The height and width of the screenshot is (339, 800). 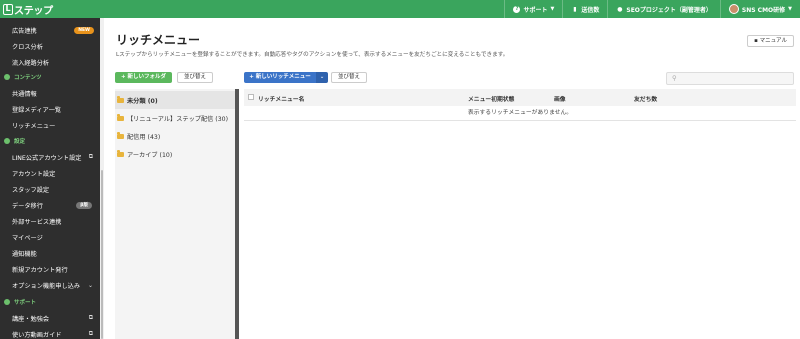 I want to click on support-menu: ? サポート ▼, so click(x=533, y=9).